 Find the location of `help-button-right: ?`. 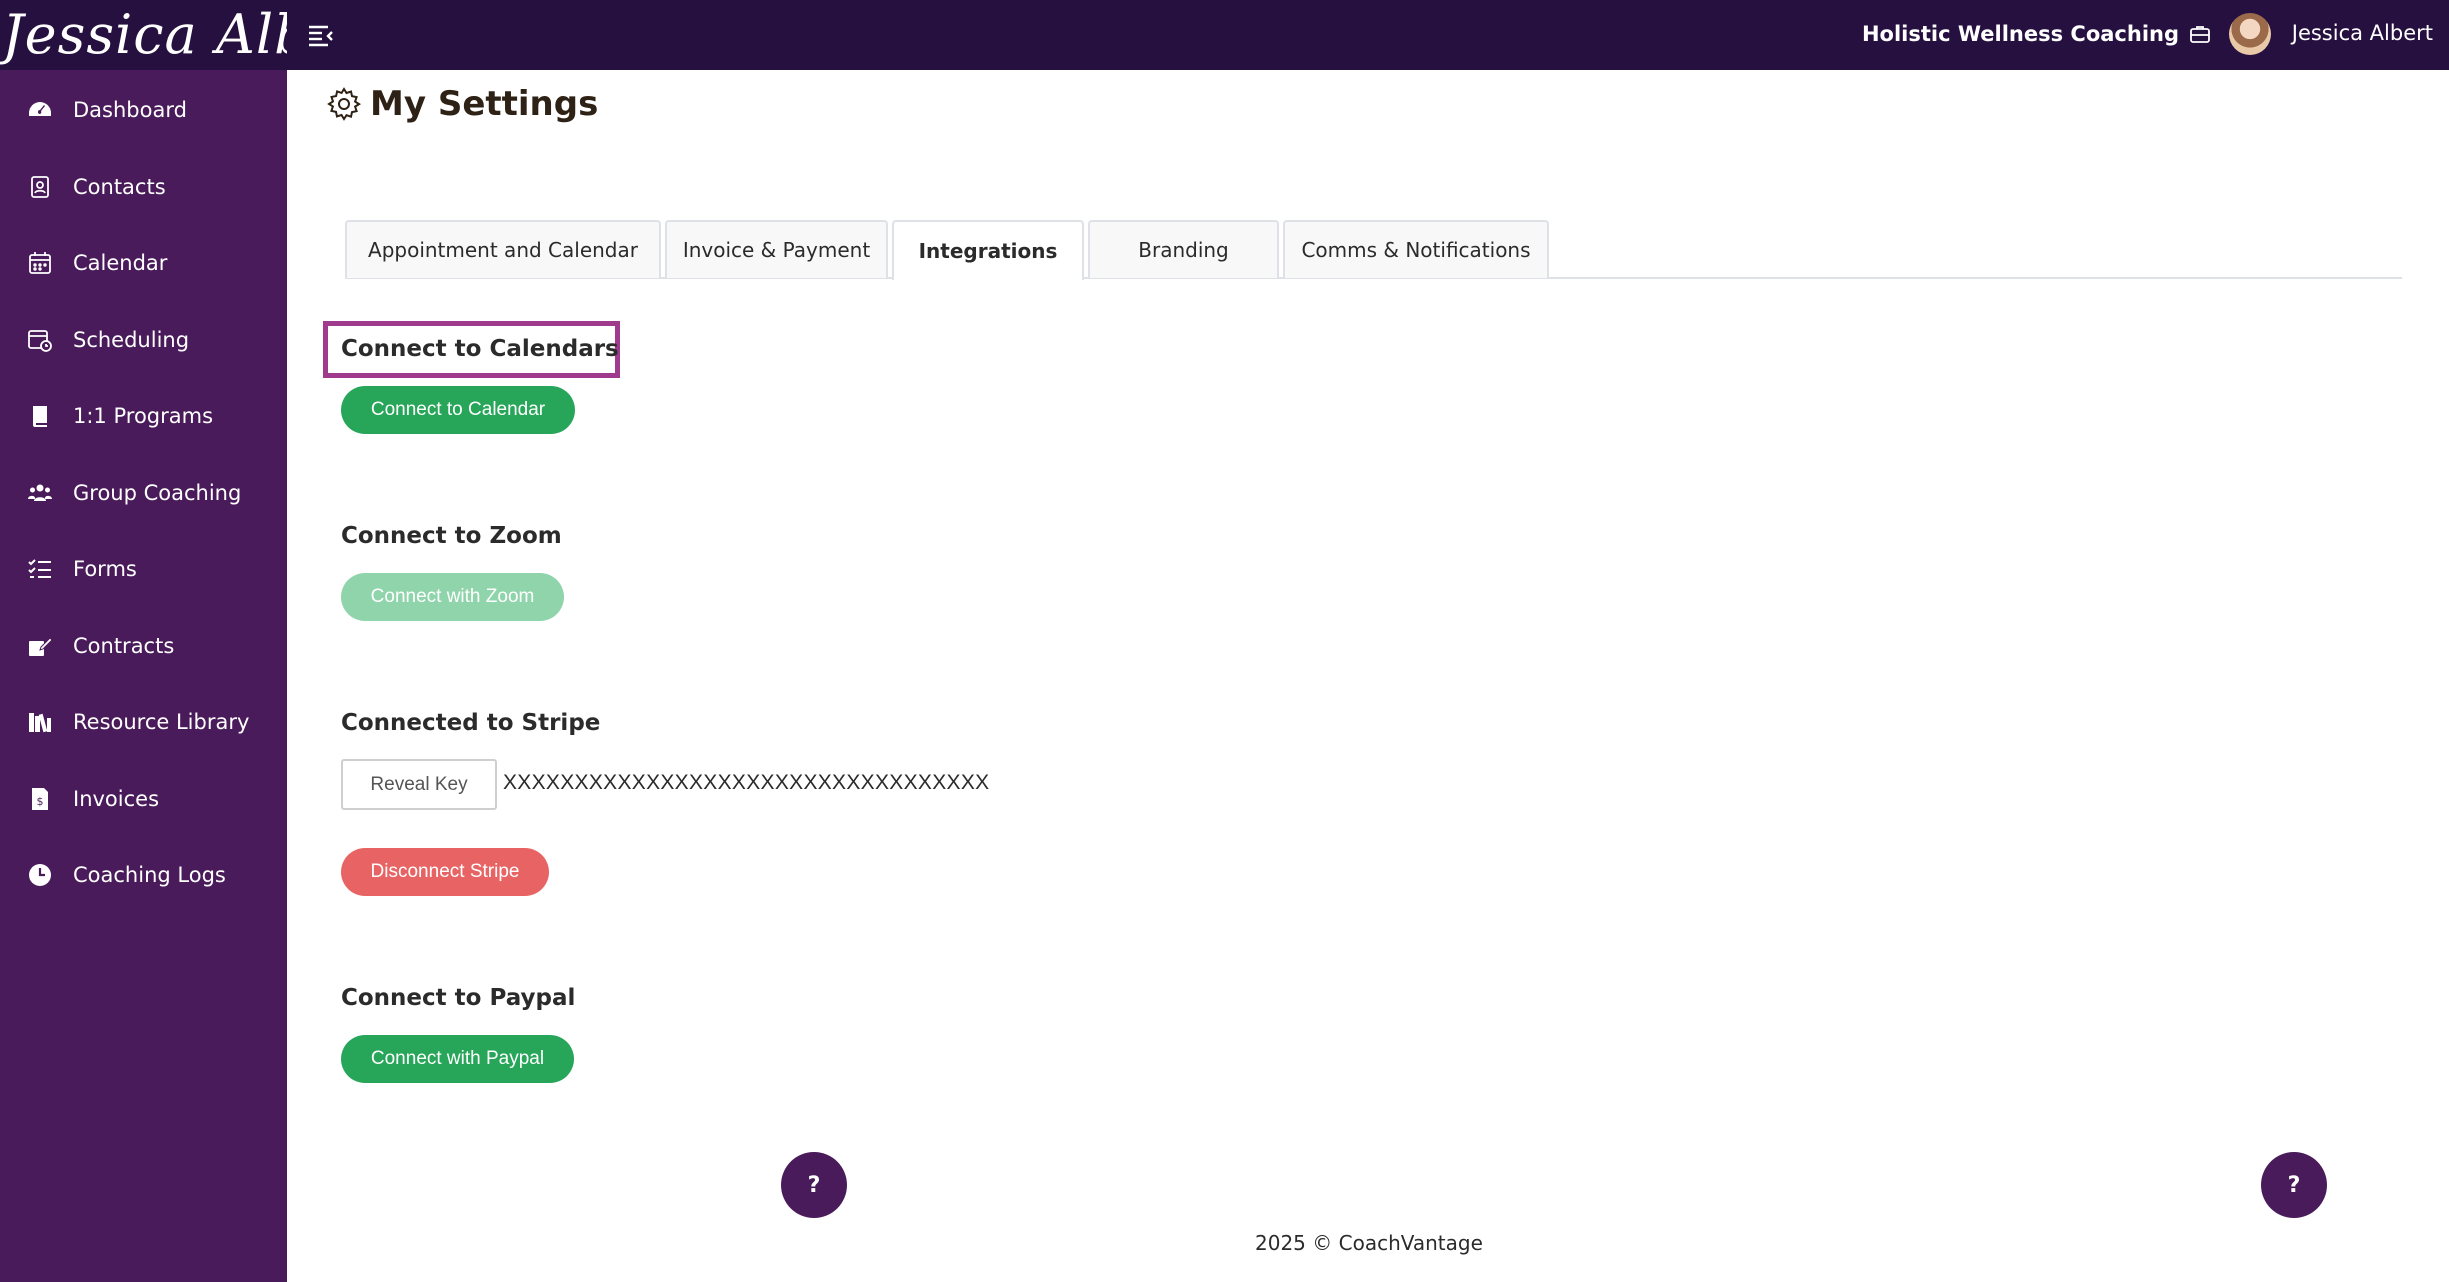

help-button-right: ? is located at coordinates (2294, 1185).